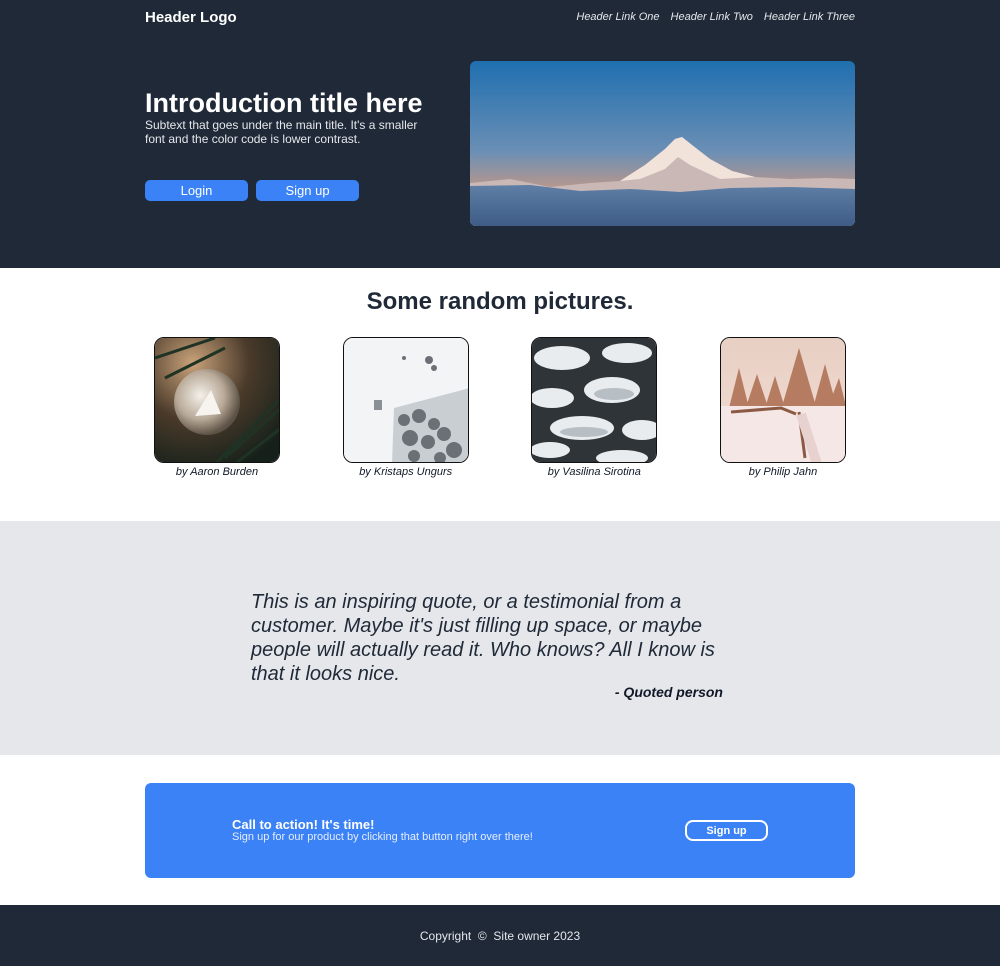  I want to click on pictures-title: Some random pictures., so click(500, 301).